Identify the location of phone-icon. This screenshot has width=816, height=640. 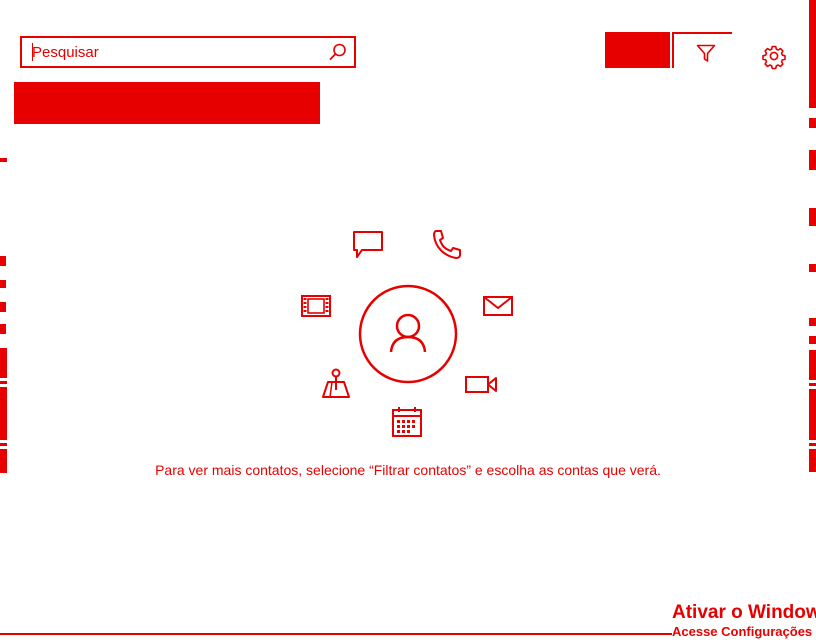
(447, 244).